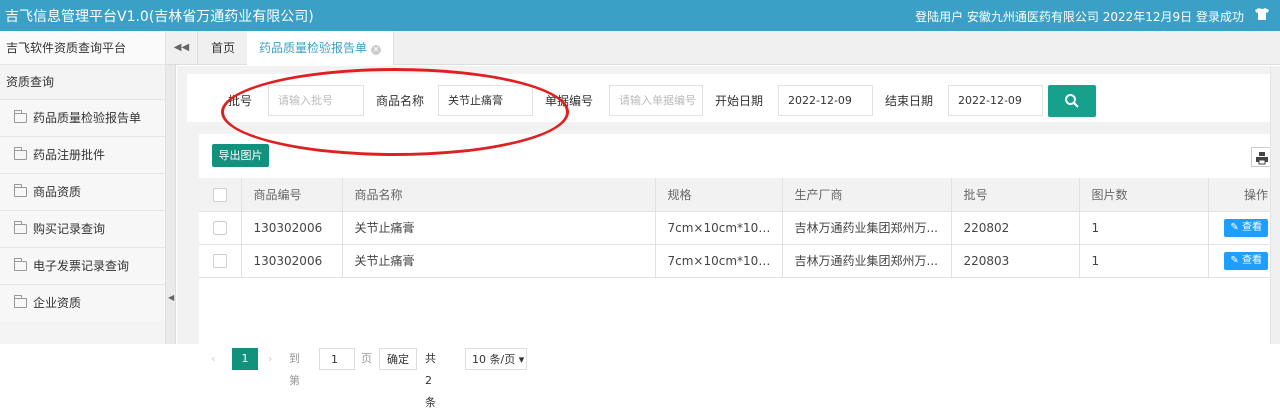 This screenshot has width=1280, height=414. Describe the element at coordinates (275, 359) in the screenshot. I see `next-page-icon: ›` at that location.